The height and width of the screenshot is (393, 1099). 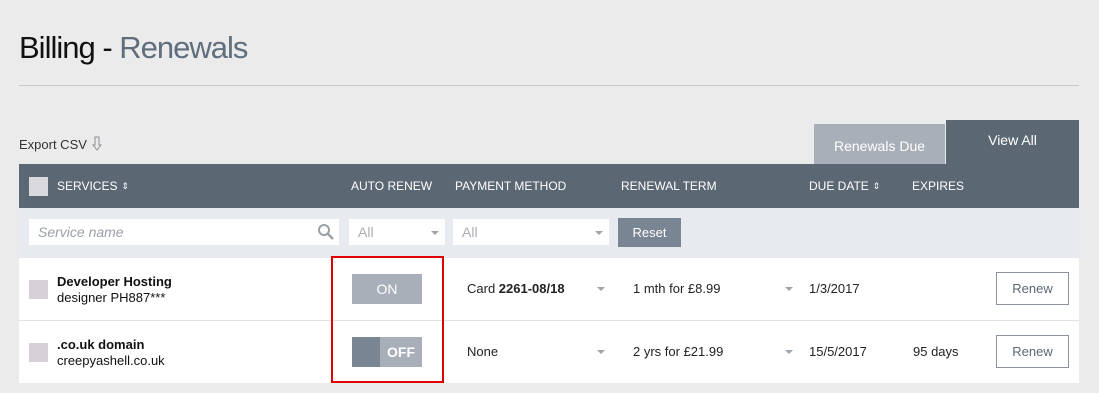 What do you see at coordinates (397, 232) in the screenshot?
I see `auto-renew-filter-select: All` at bounding box center [397, 232].